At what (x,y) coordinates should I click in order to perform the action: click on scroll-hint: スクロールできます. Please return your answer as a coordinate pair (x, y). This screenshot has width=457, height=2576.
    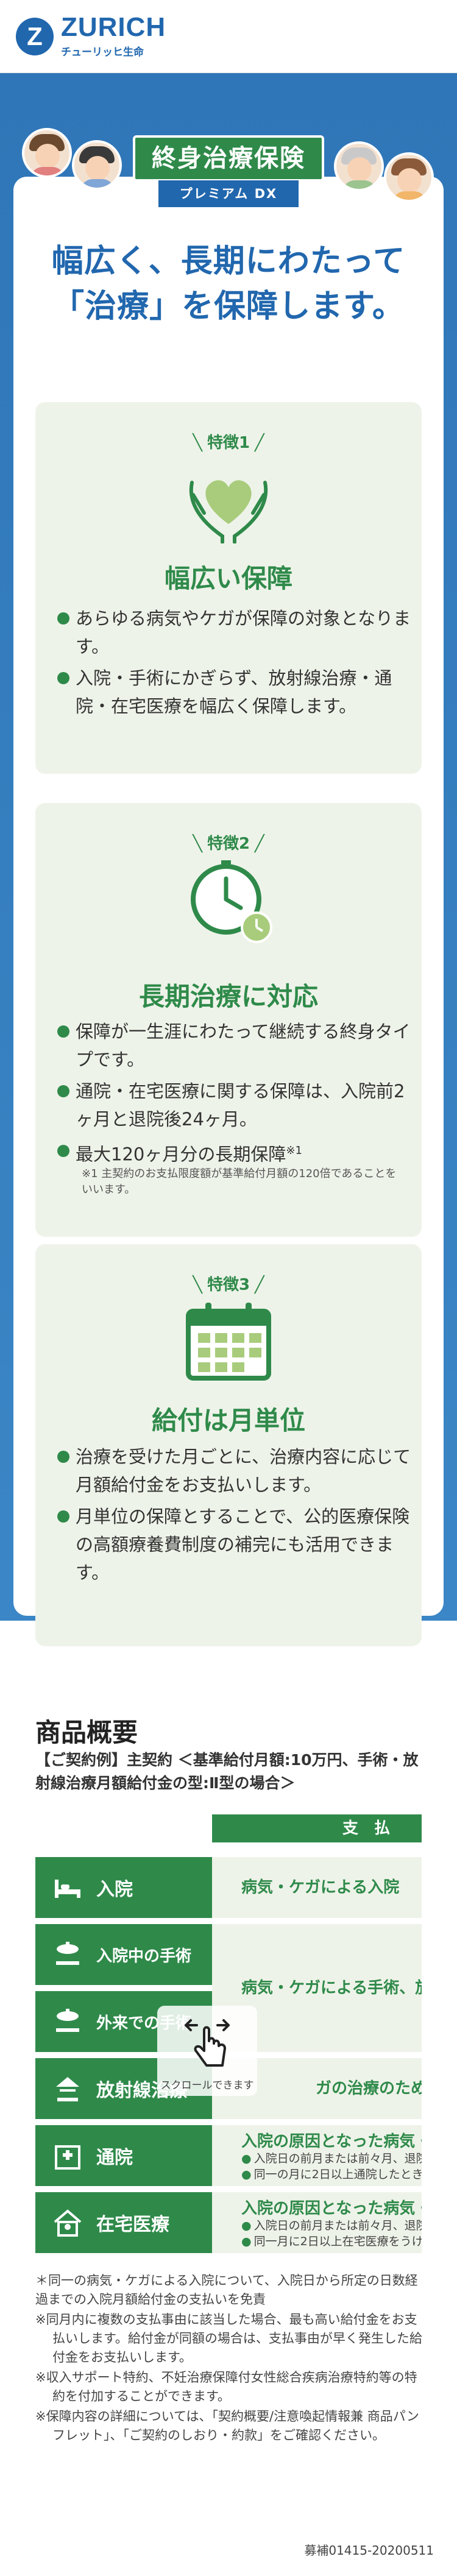
    Looking at the image, I should click on (207, 2051).